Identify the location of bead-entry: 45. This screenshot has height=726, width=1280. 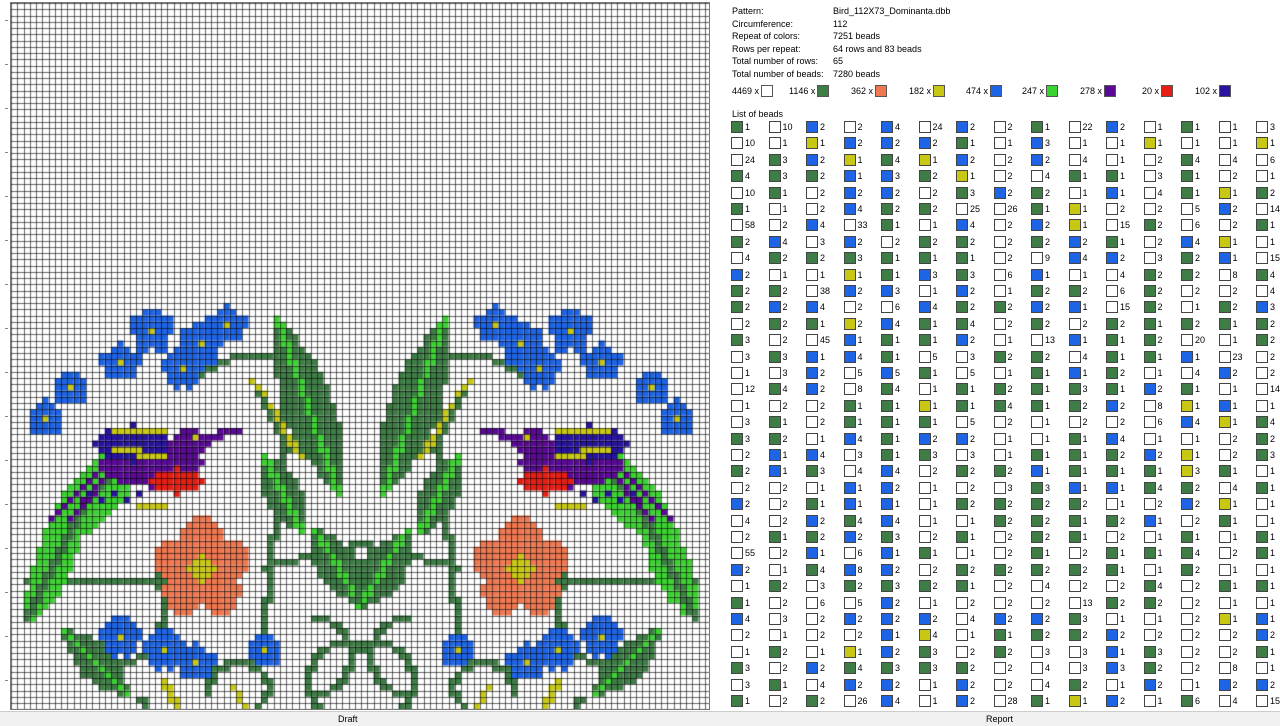
(818, 340).